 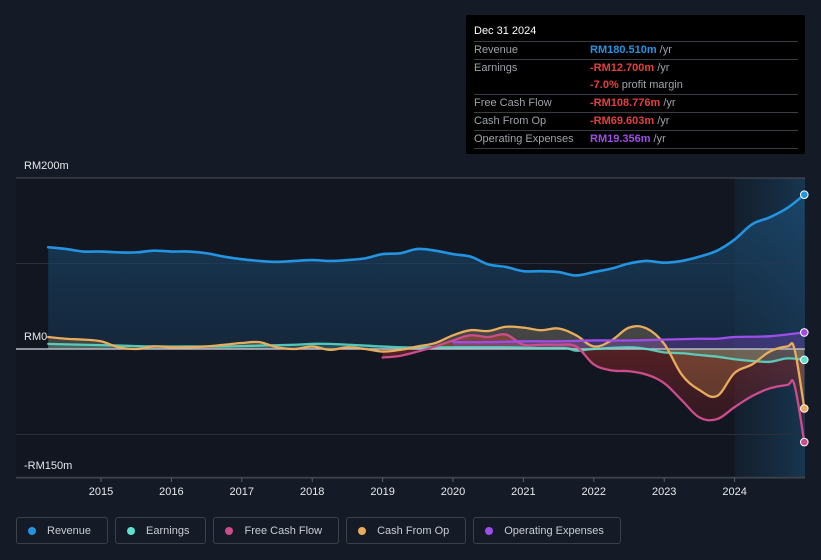 I want to click on tooltip-value: RM19.356m, so click(x=620, y=139).